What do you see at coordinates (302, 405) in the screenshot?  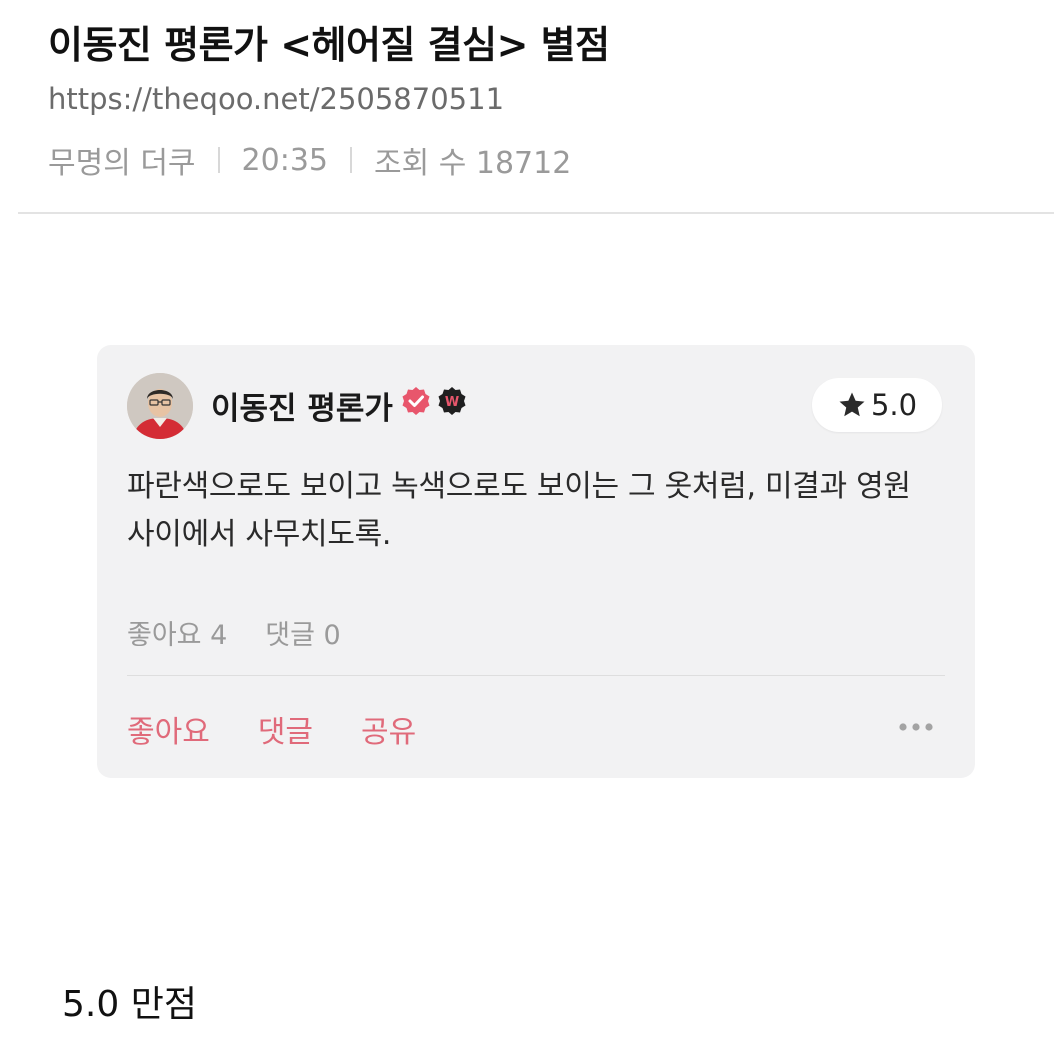 I see `critic-name: 이동진 평론가` at bounding box center [302, 405].